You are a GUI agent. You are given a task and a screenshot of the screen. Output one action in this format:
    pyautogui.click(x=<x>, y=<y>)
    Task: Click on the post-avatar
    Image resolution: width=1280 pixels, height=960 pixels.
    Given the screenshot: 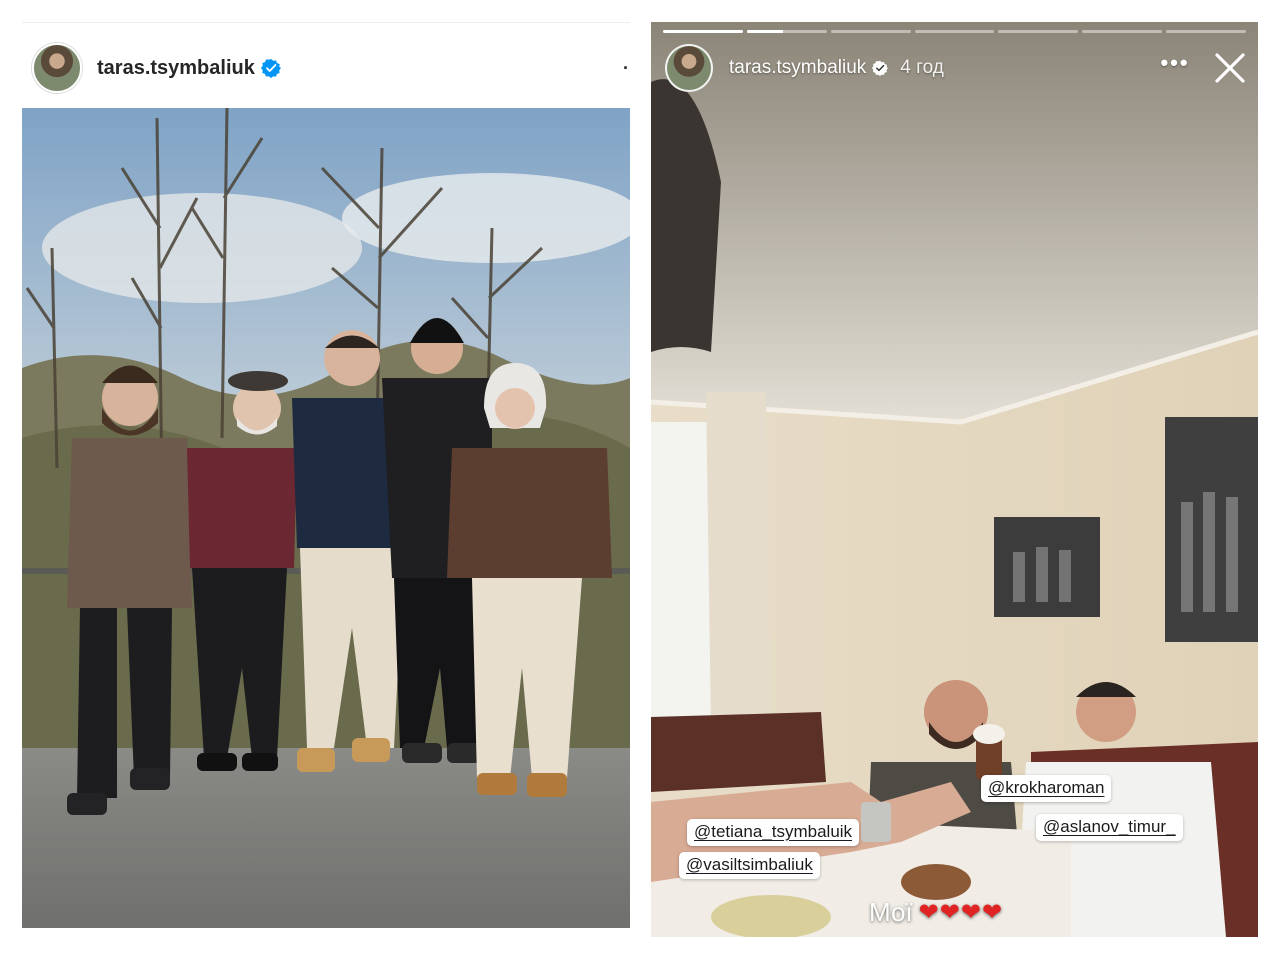 What is the action you would take?
    pyautogui.click(x=57, y=68)
    